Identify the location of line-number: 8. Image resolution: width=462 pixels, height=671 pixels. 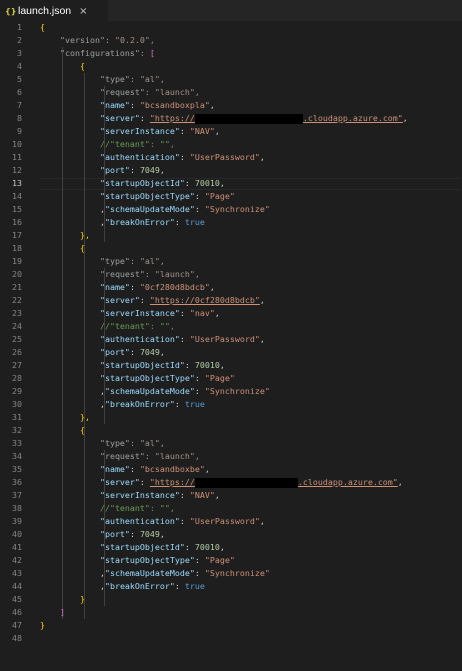
(19, 118).